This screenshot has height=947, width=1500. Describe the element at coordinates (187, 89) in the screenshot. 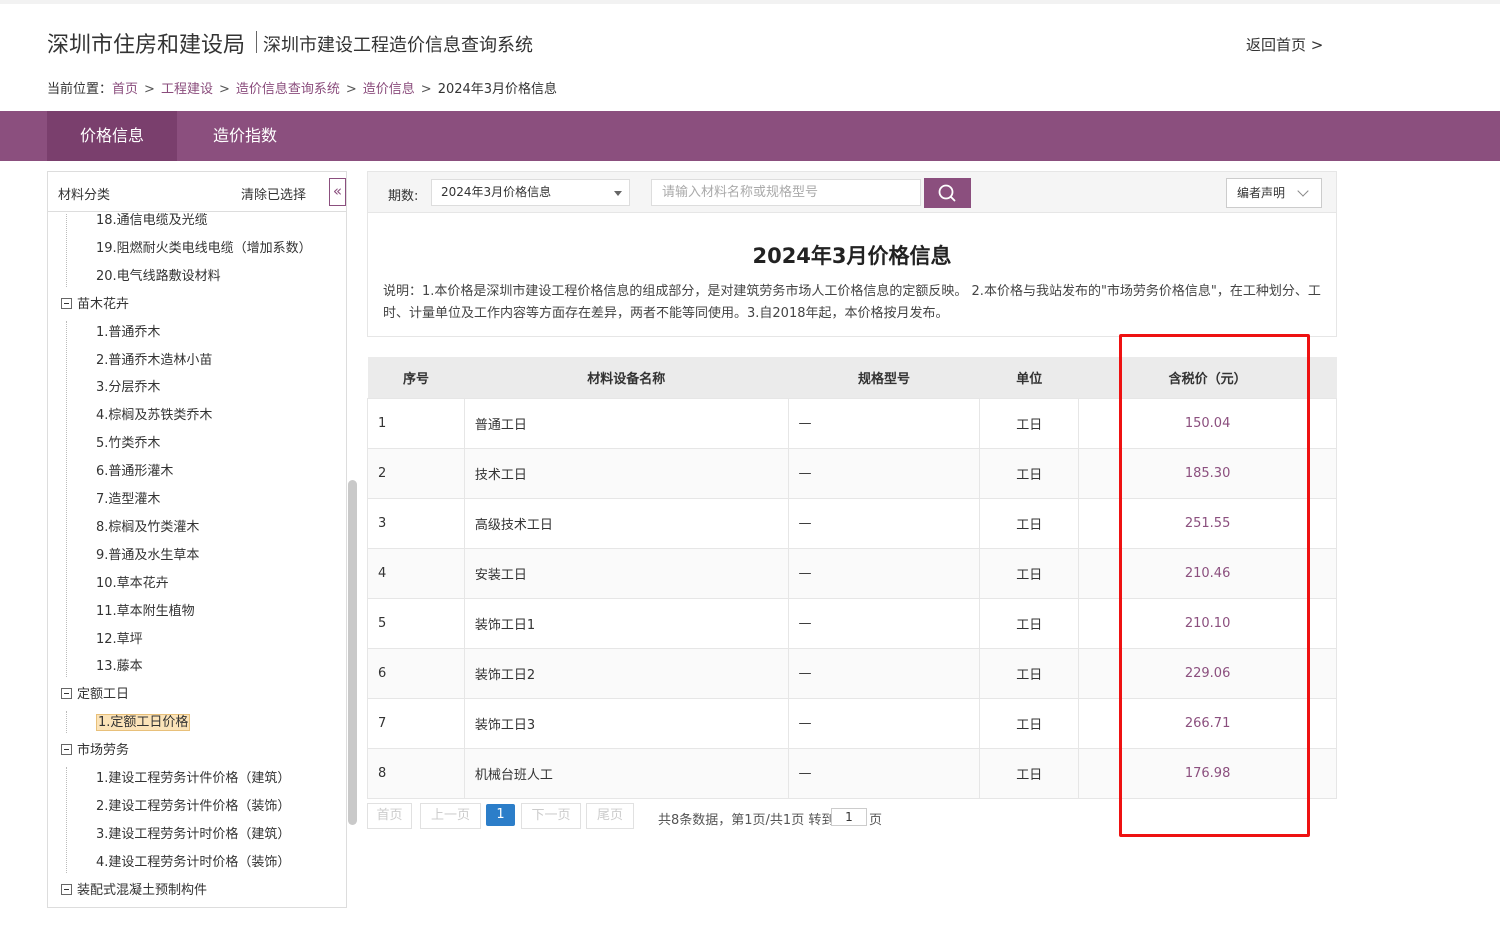

I see `breadcrumb-engineering: 工程建设` at that location.